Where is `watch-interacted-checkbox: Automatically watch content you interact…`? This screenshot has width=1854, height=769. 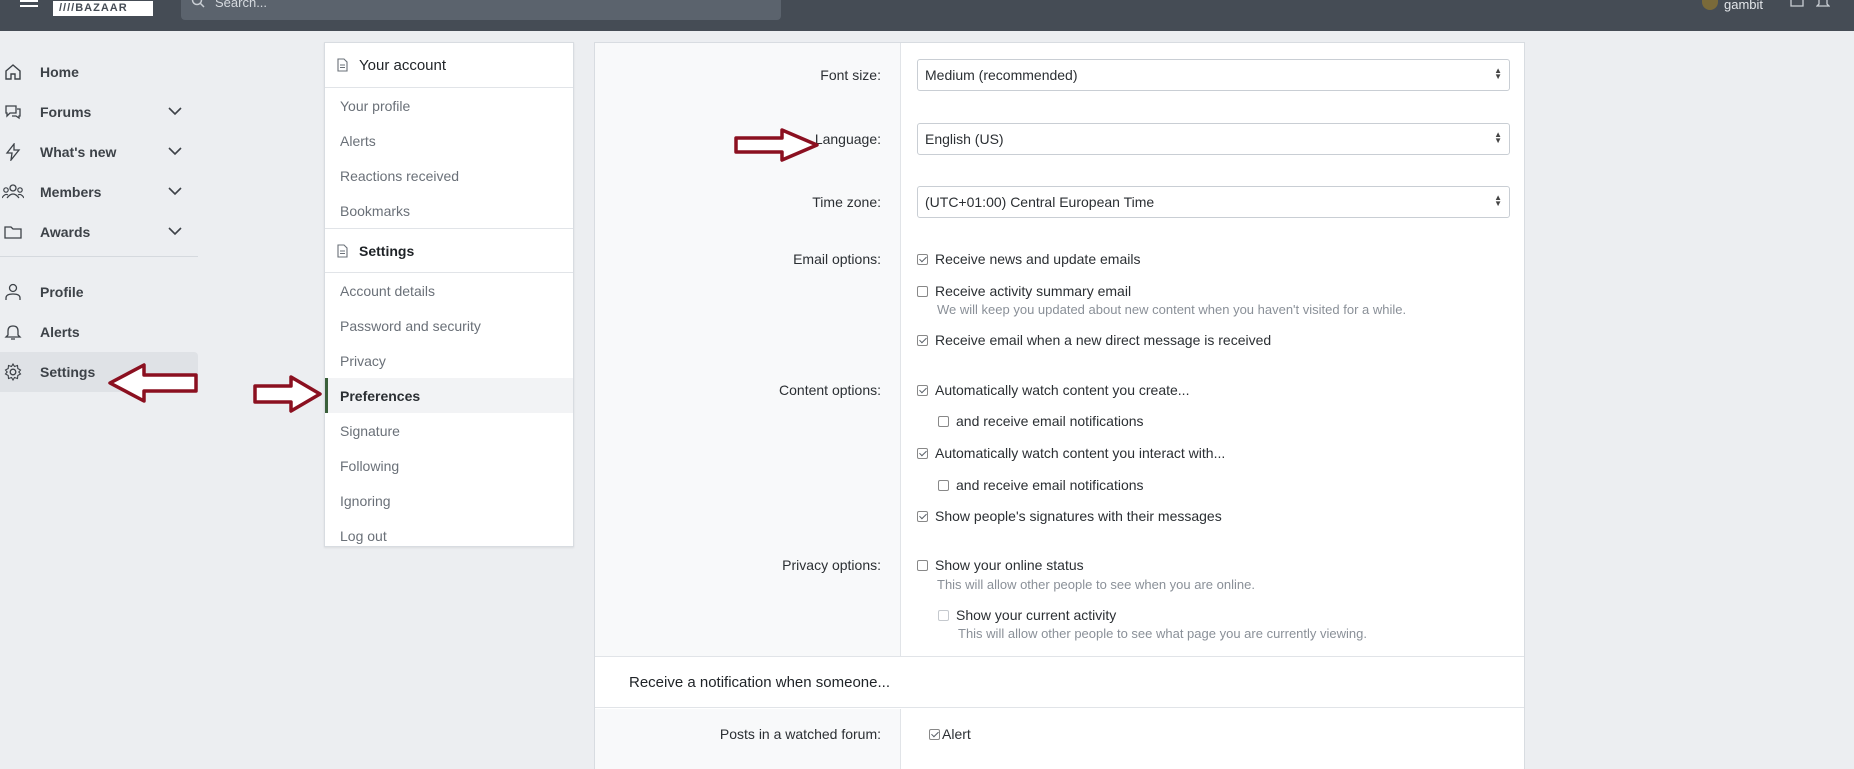 watch-interacted-checkbox: Automatically watch content you interact… is located at coordinates (1071, 453).